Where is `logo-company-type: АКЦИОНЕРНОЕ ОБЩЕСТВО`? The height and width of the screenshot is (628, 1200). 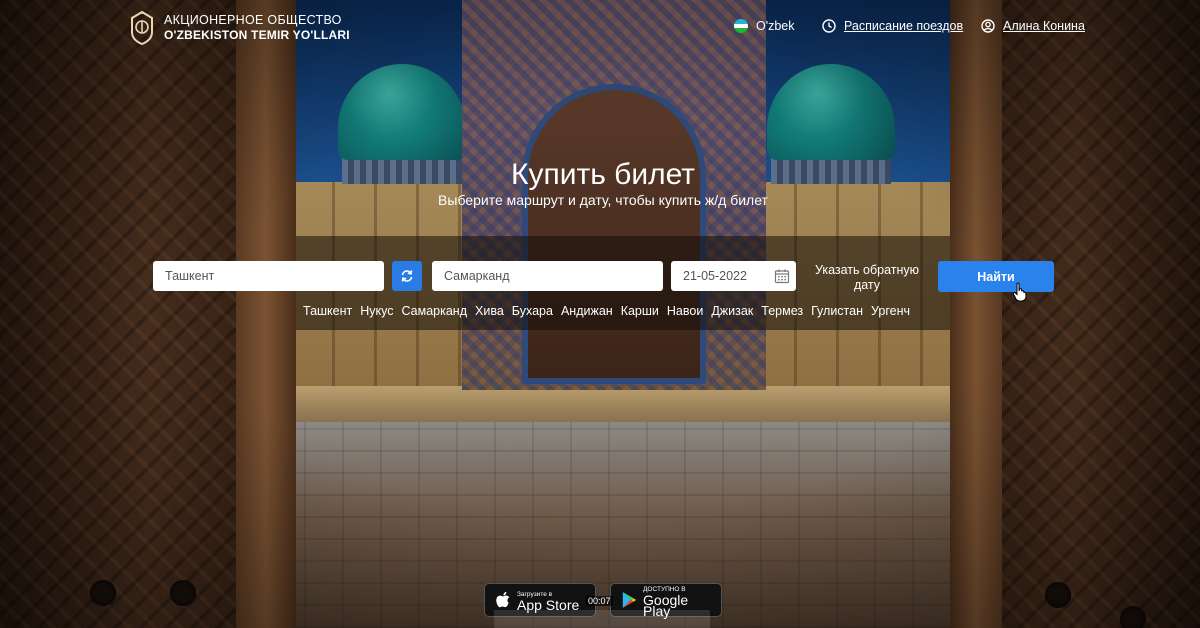 logo-company-type: АКЦИОНЕРНОЕ ОБЩЕСТВО is located at coordinates (253, 20).